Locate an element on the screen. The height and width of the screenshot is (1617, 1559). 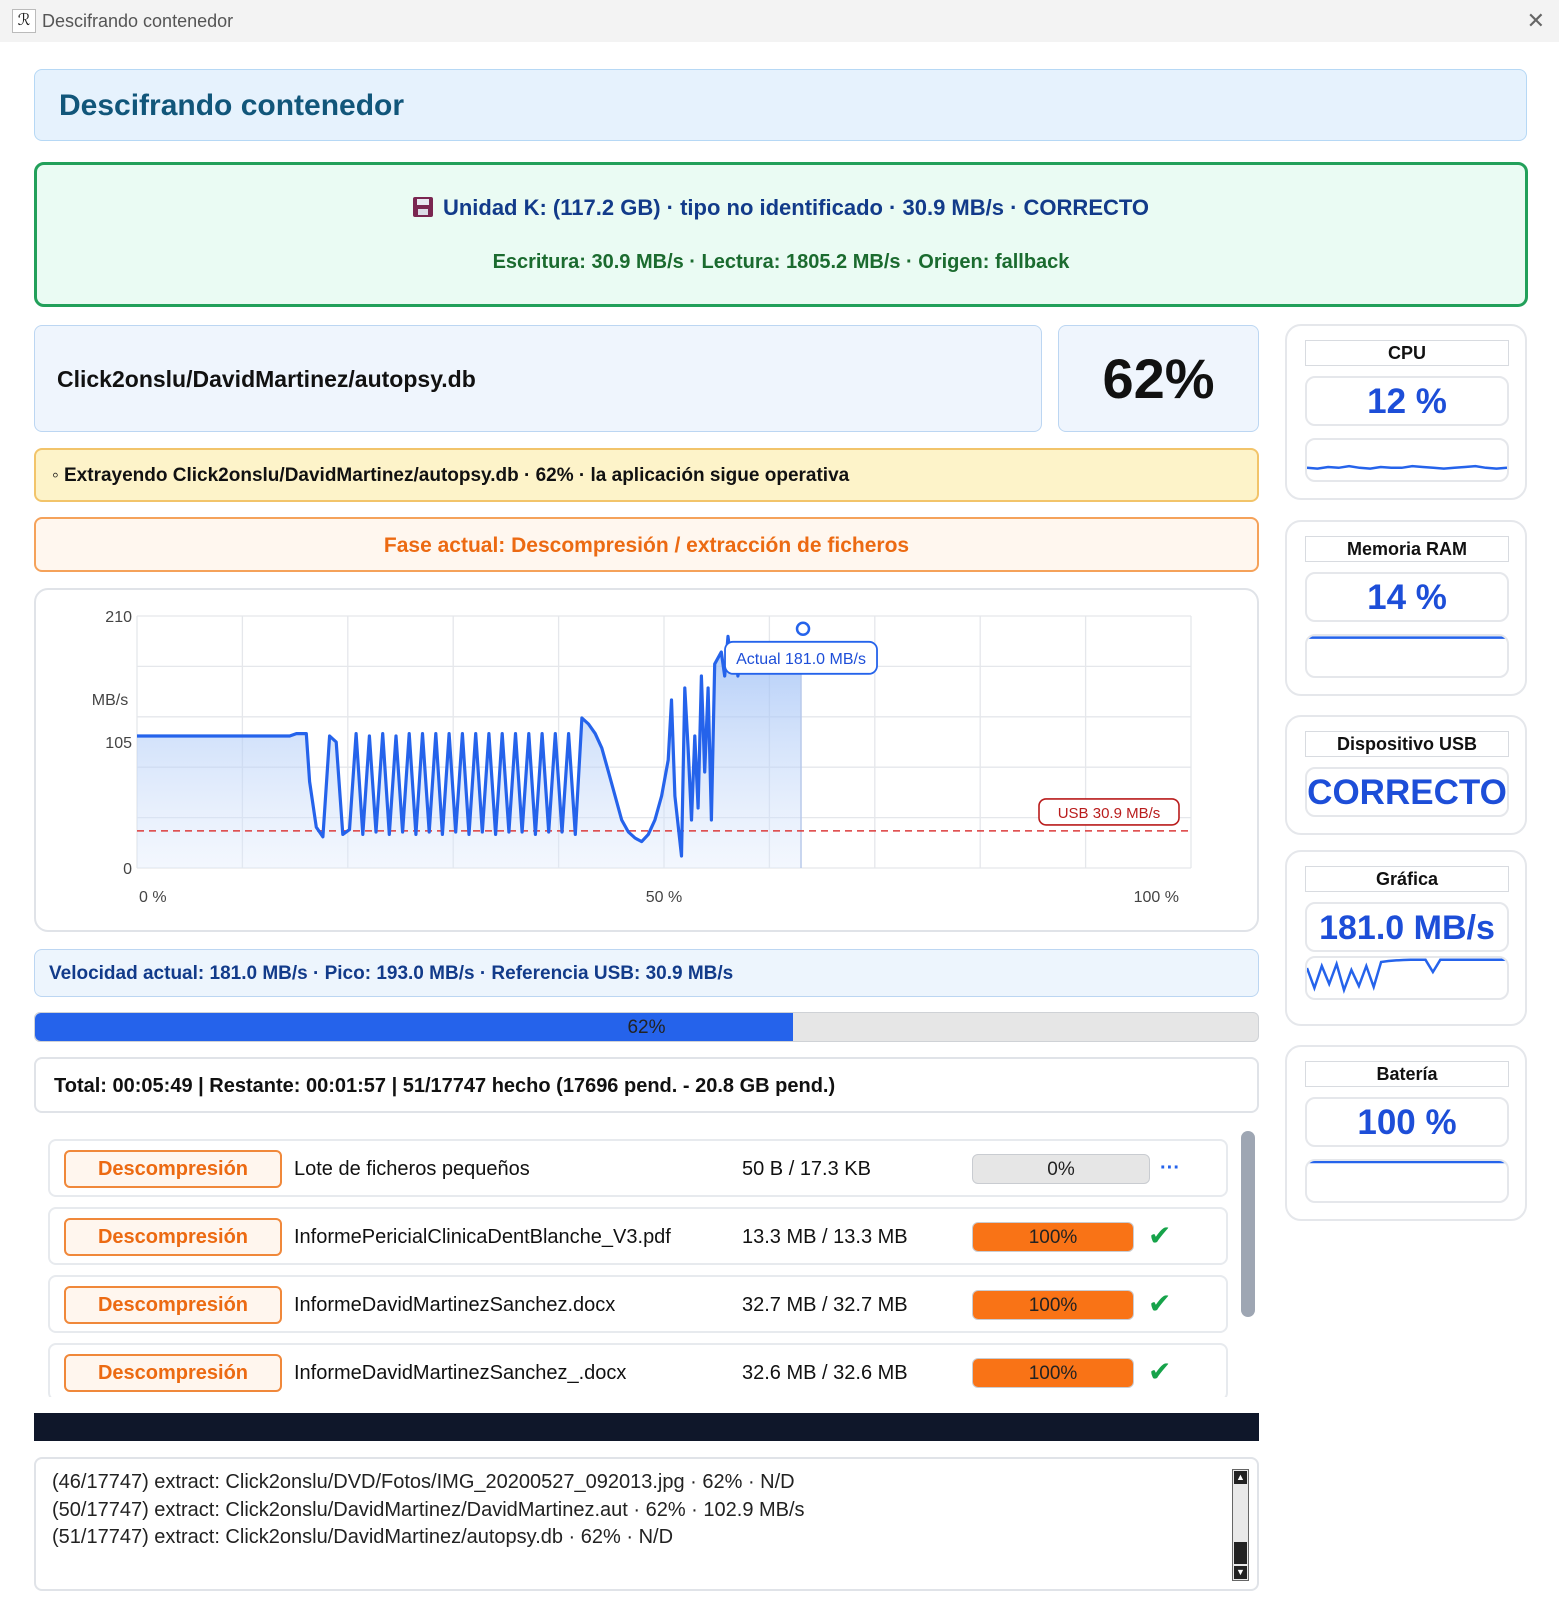
main-progress-bar: 62% is located at coordinates (646, 1027).